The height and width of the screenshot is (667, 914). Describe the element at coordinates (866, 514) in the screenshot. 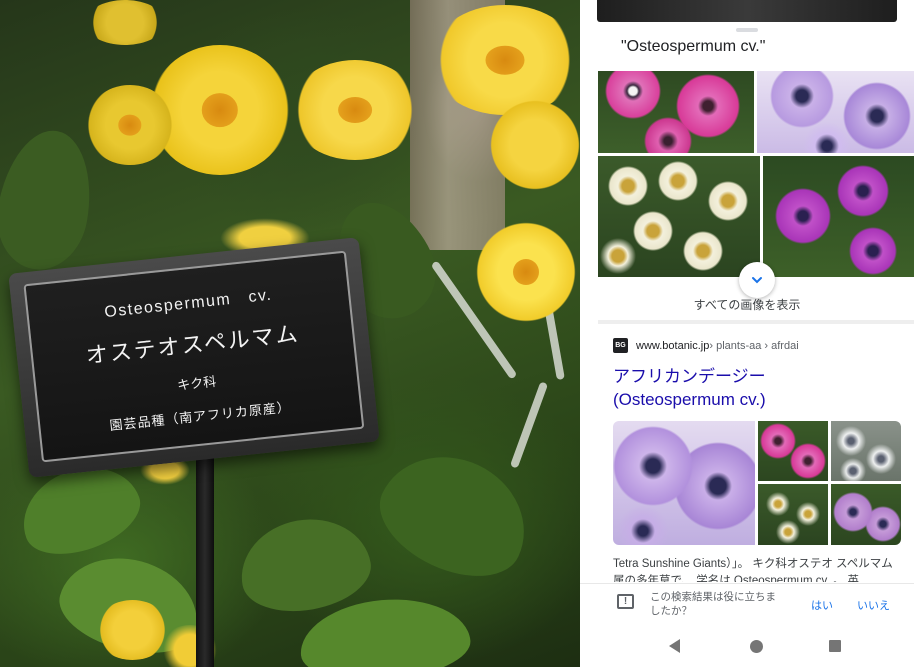

I see `collage-image-purple` at that location.